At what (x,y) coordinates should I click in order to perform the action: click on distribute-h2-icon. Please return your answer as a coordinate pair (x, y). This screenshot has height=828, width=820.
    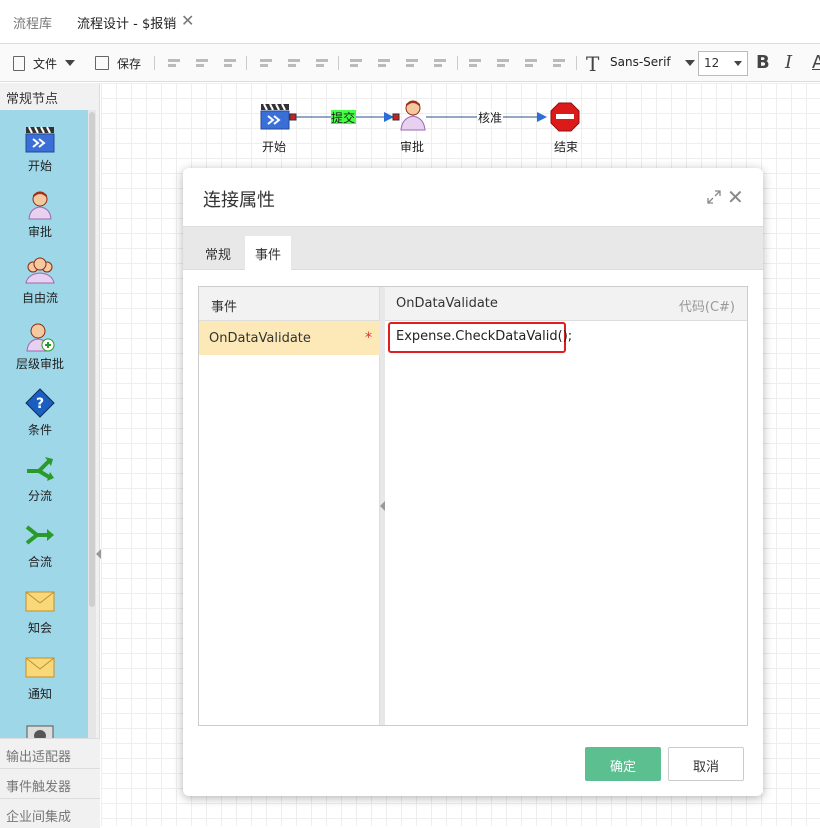
    Looking at the image, I should click on (384, 63).